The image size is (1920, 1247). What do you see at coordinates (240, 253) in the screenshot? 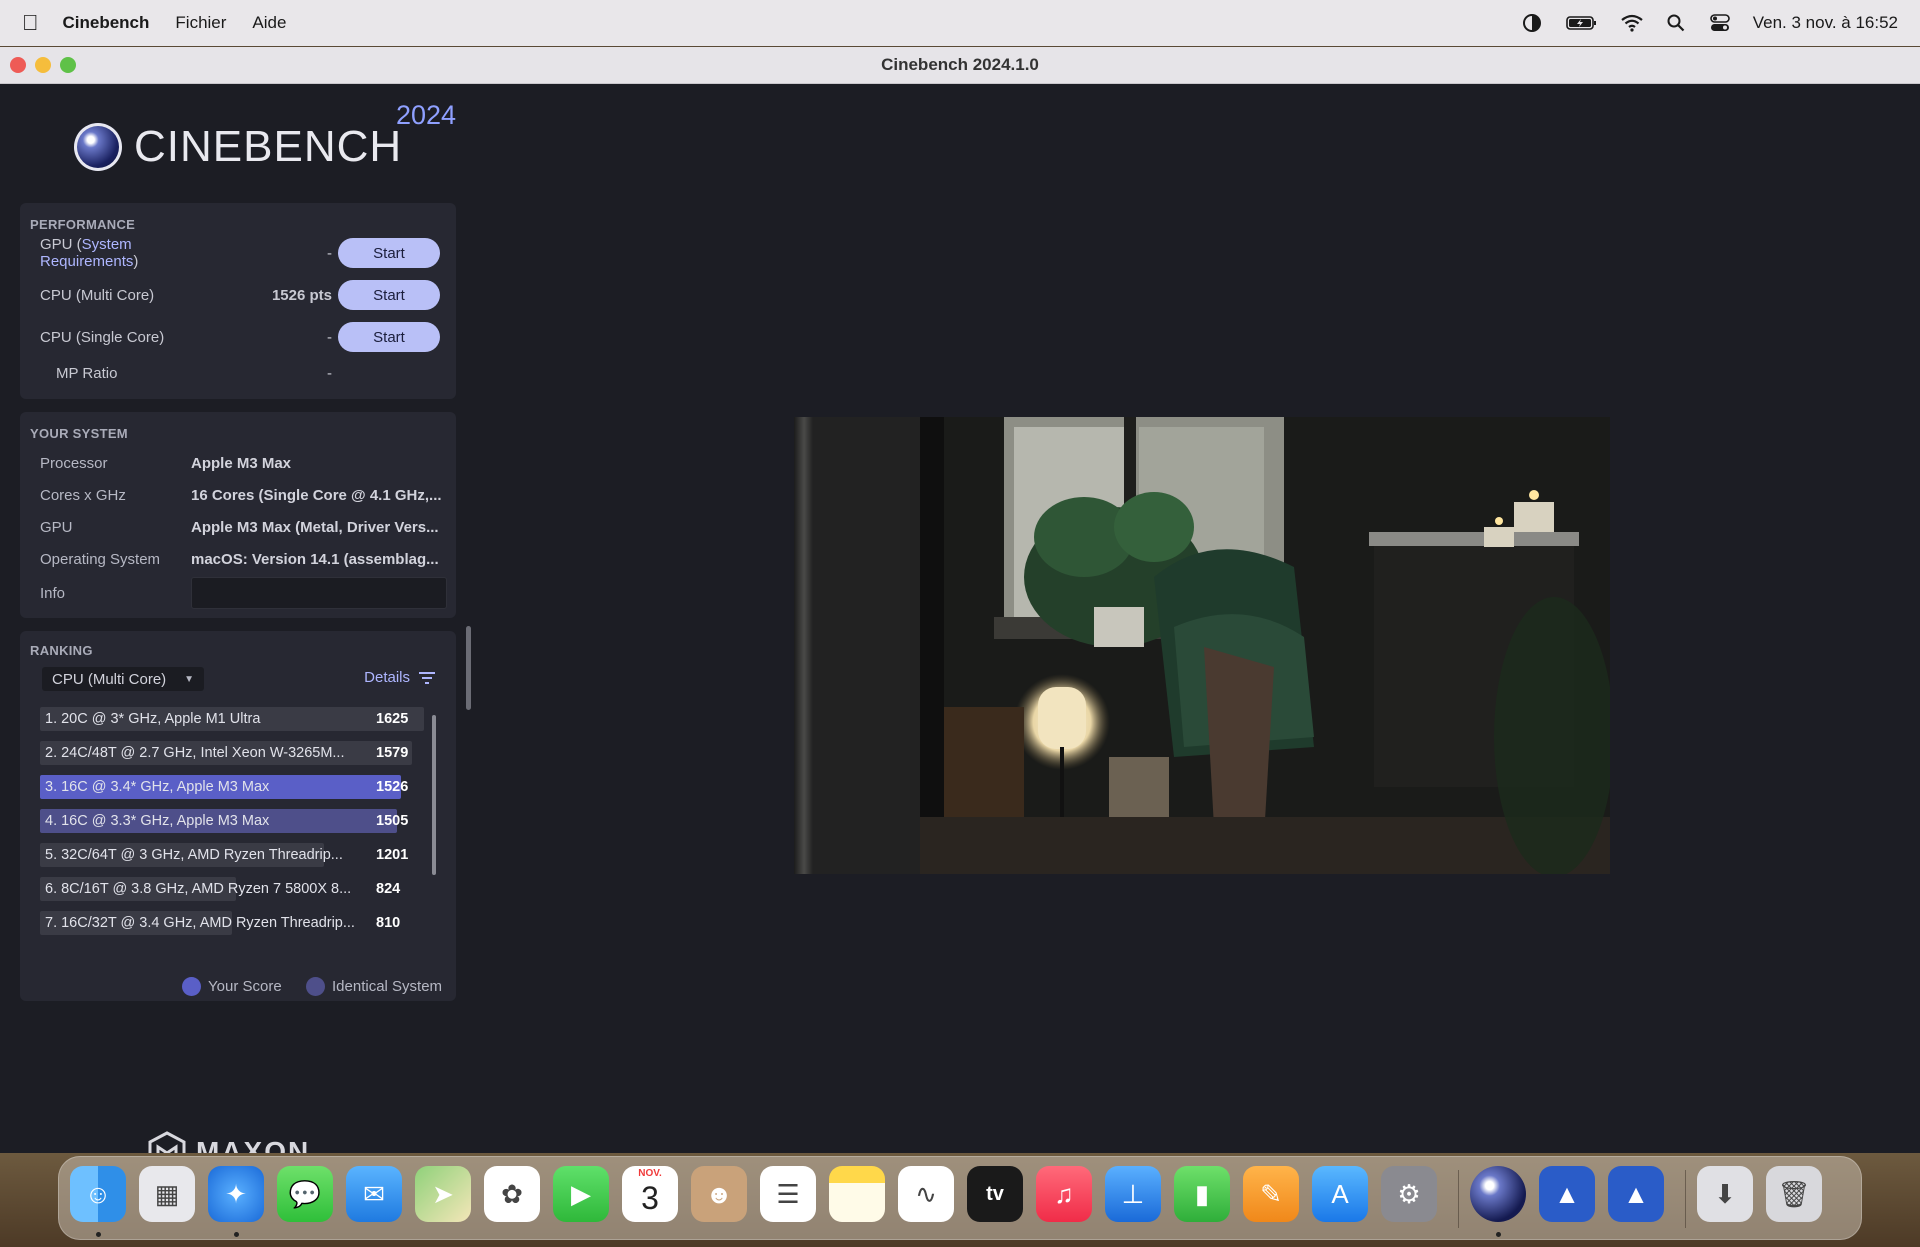
I see `perf-row-gpu: GPU (System Requirements) - Start` at bounding box center [240, 253].